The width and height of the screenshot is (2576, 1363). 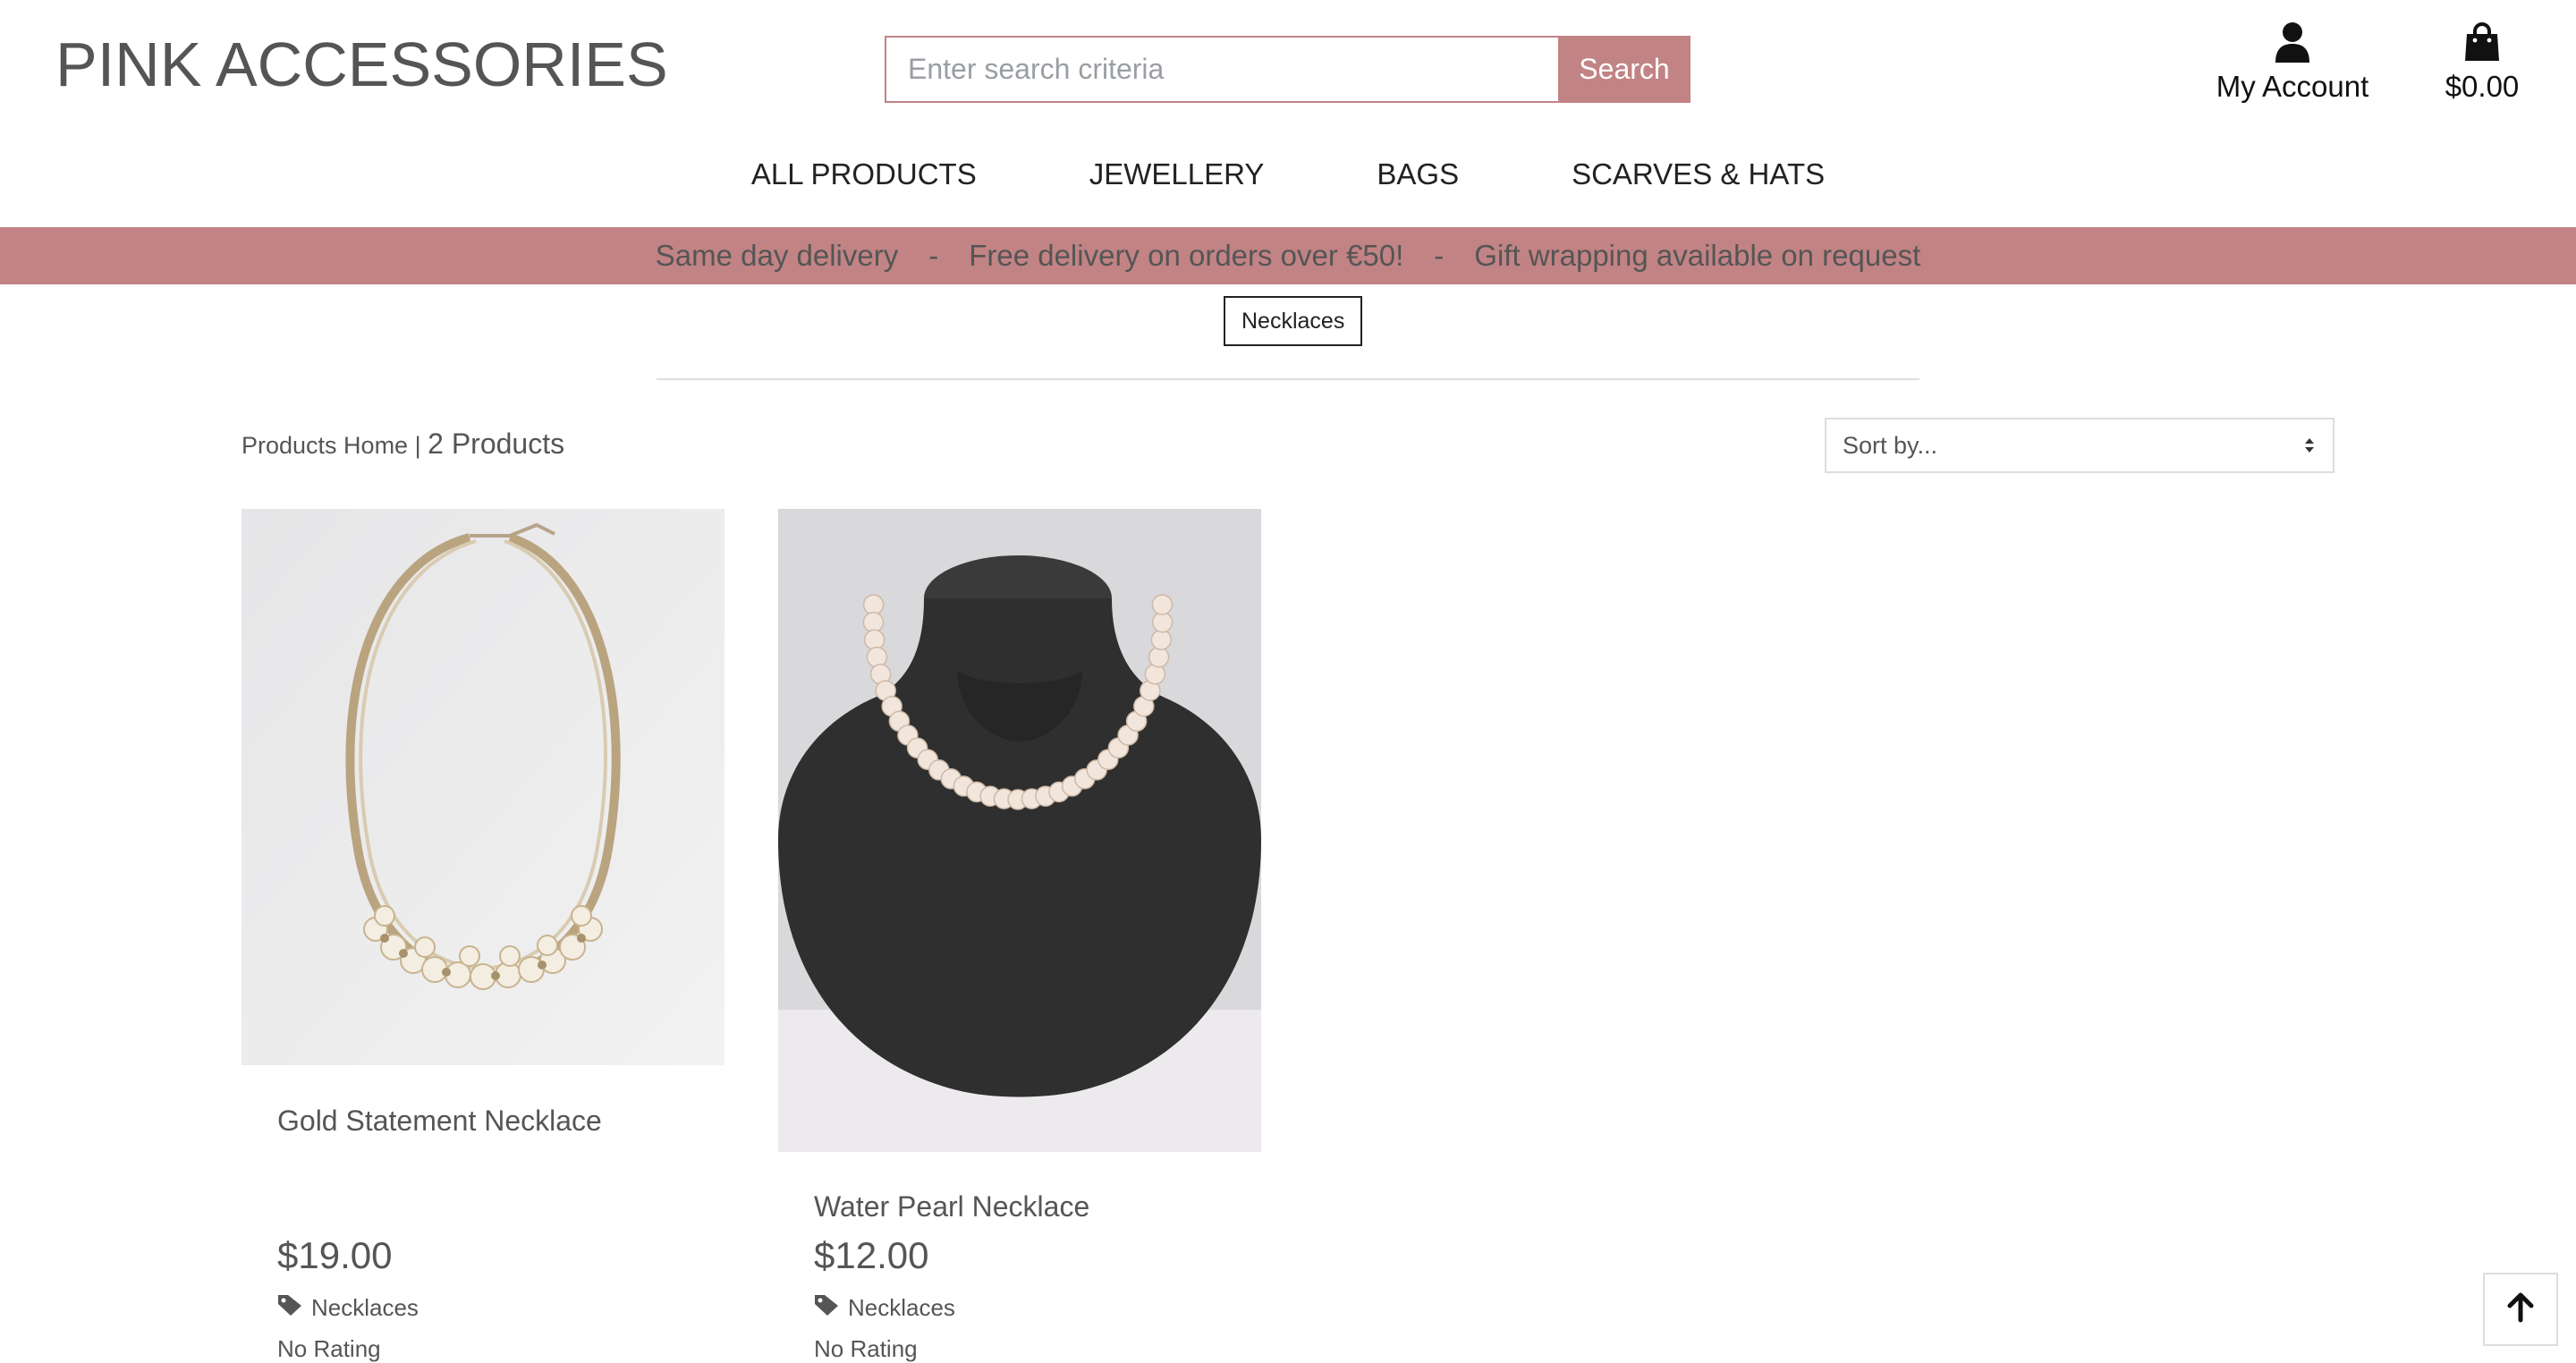 What do you see at coordinates (335, 1255) in the screenshot?
I see `product-price: $19.00` at bounding box center [335, 1255].